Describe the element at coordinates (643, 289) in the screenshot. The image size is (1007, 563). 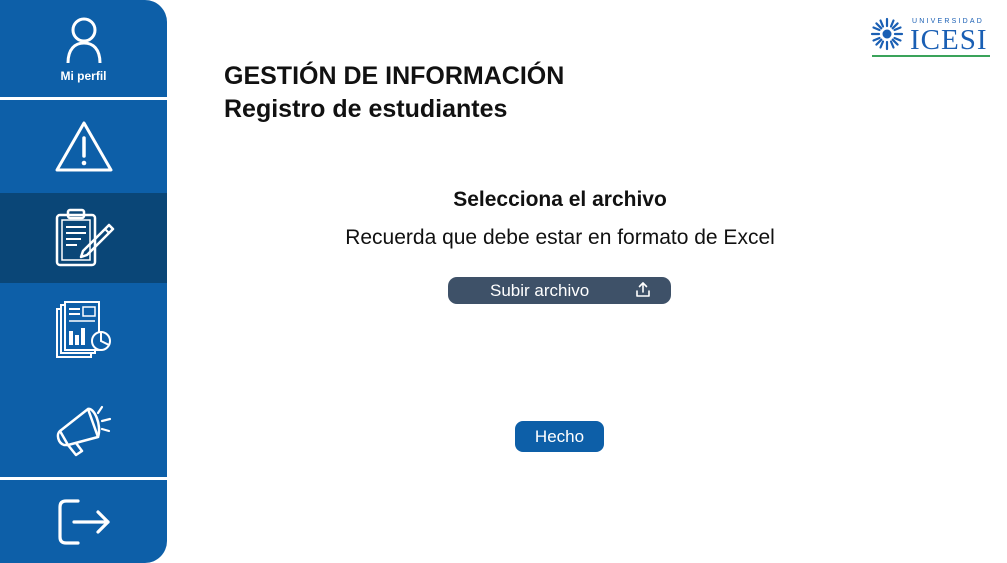
I see `upload-icon` at that location.